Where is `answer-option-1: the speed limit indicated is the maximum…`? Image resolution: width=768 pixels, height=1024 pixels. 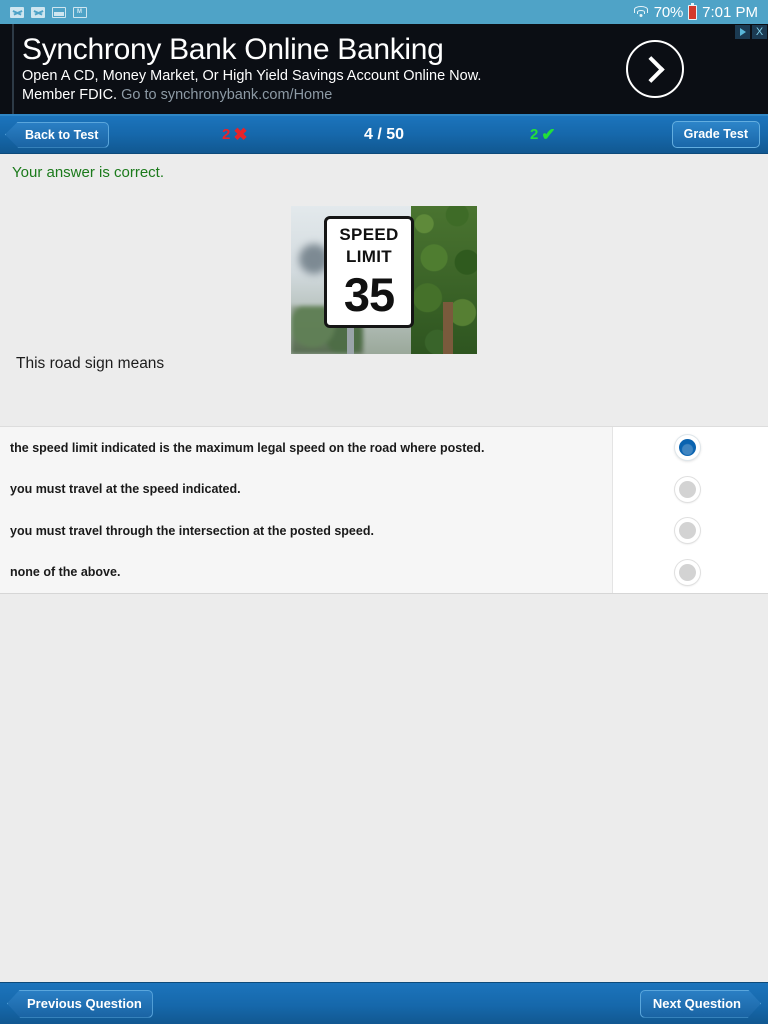 answer-option-1: the speed limit indicated is the maximum… is located at coordinates (306, 448).